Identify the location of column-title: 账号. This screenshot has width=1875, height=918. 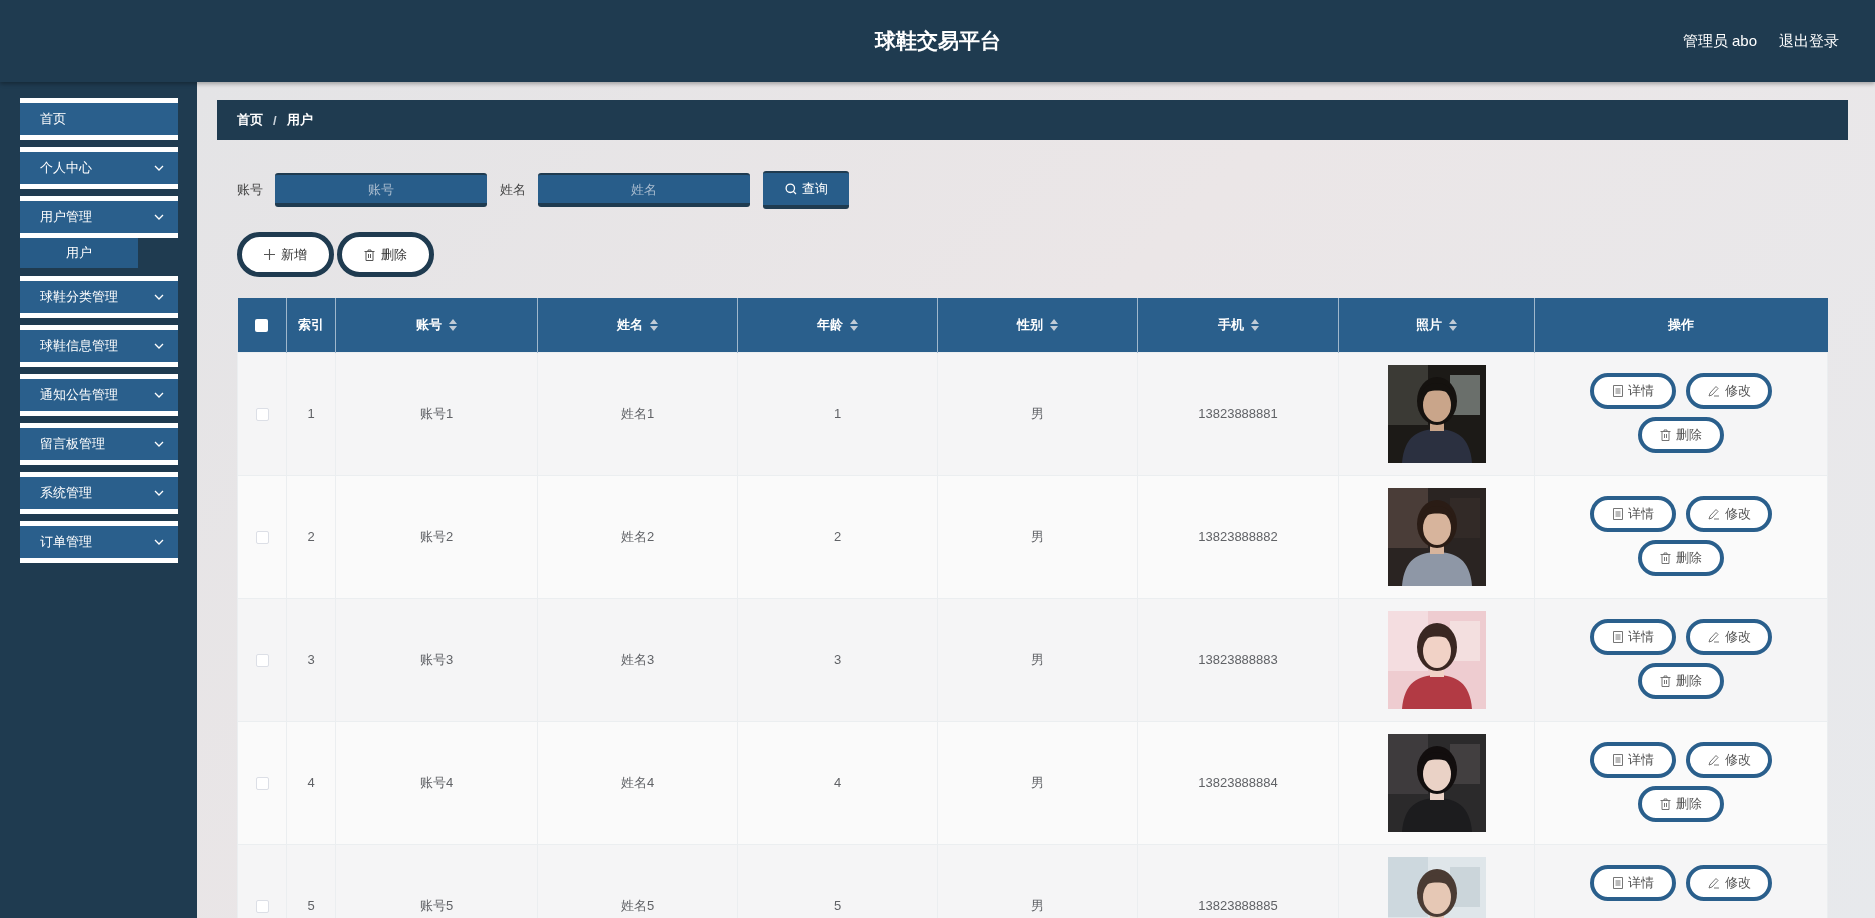
(429, 324).